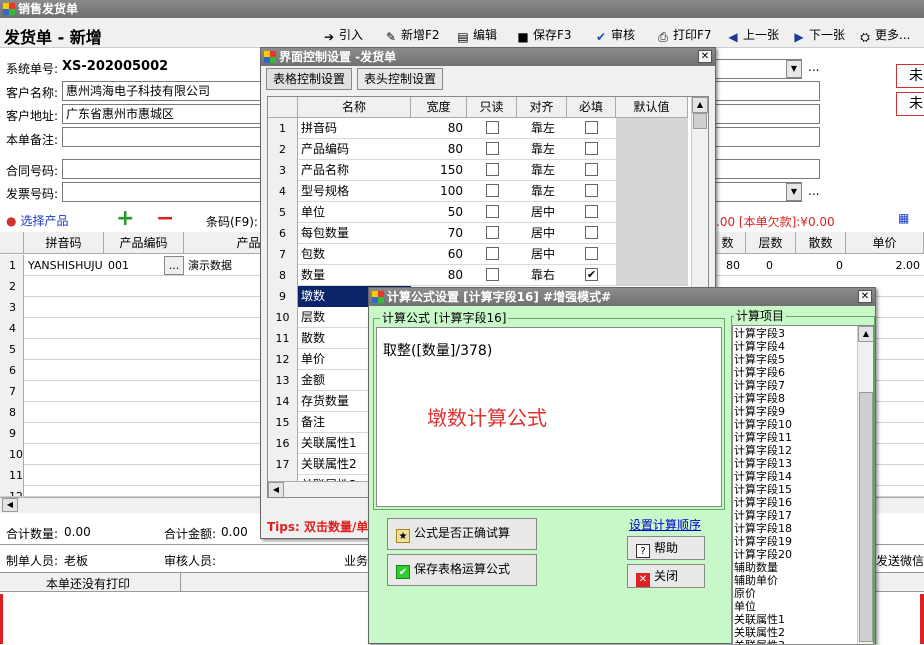 Image resolution: width=924 pixels, height=645 pixels. I want to click on col-header-default: 默认值, so click(652, 107).